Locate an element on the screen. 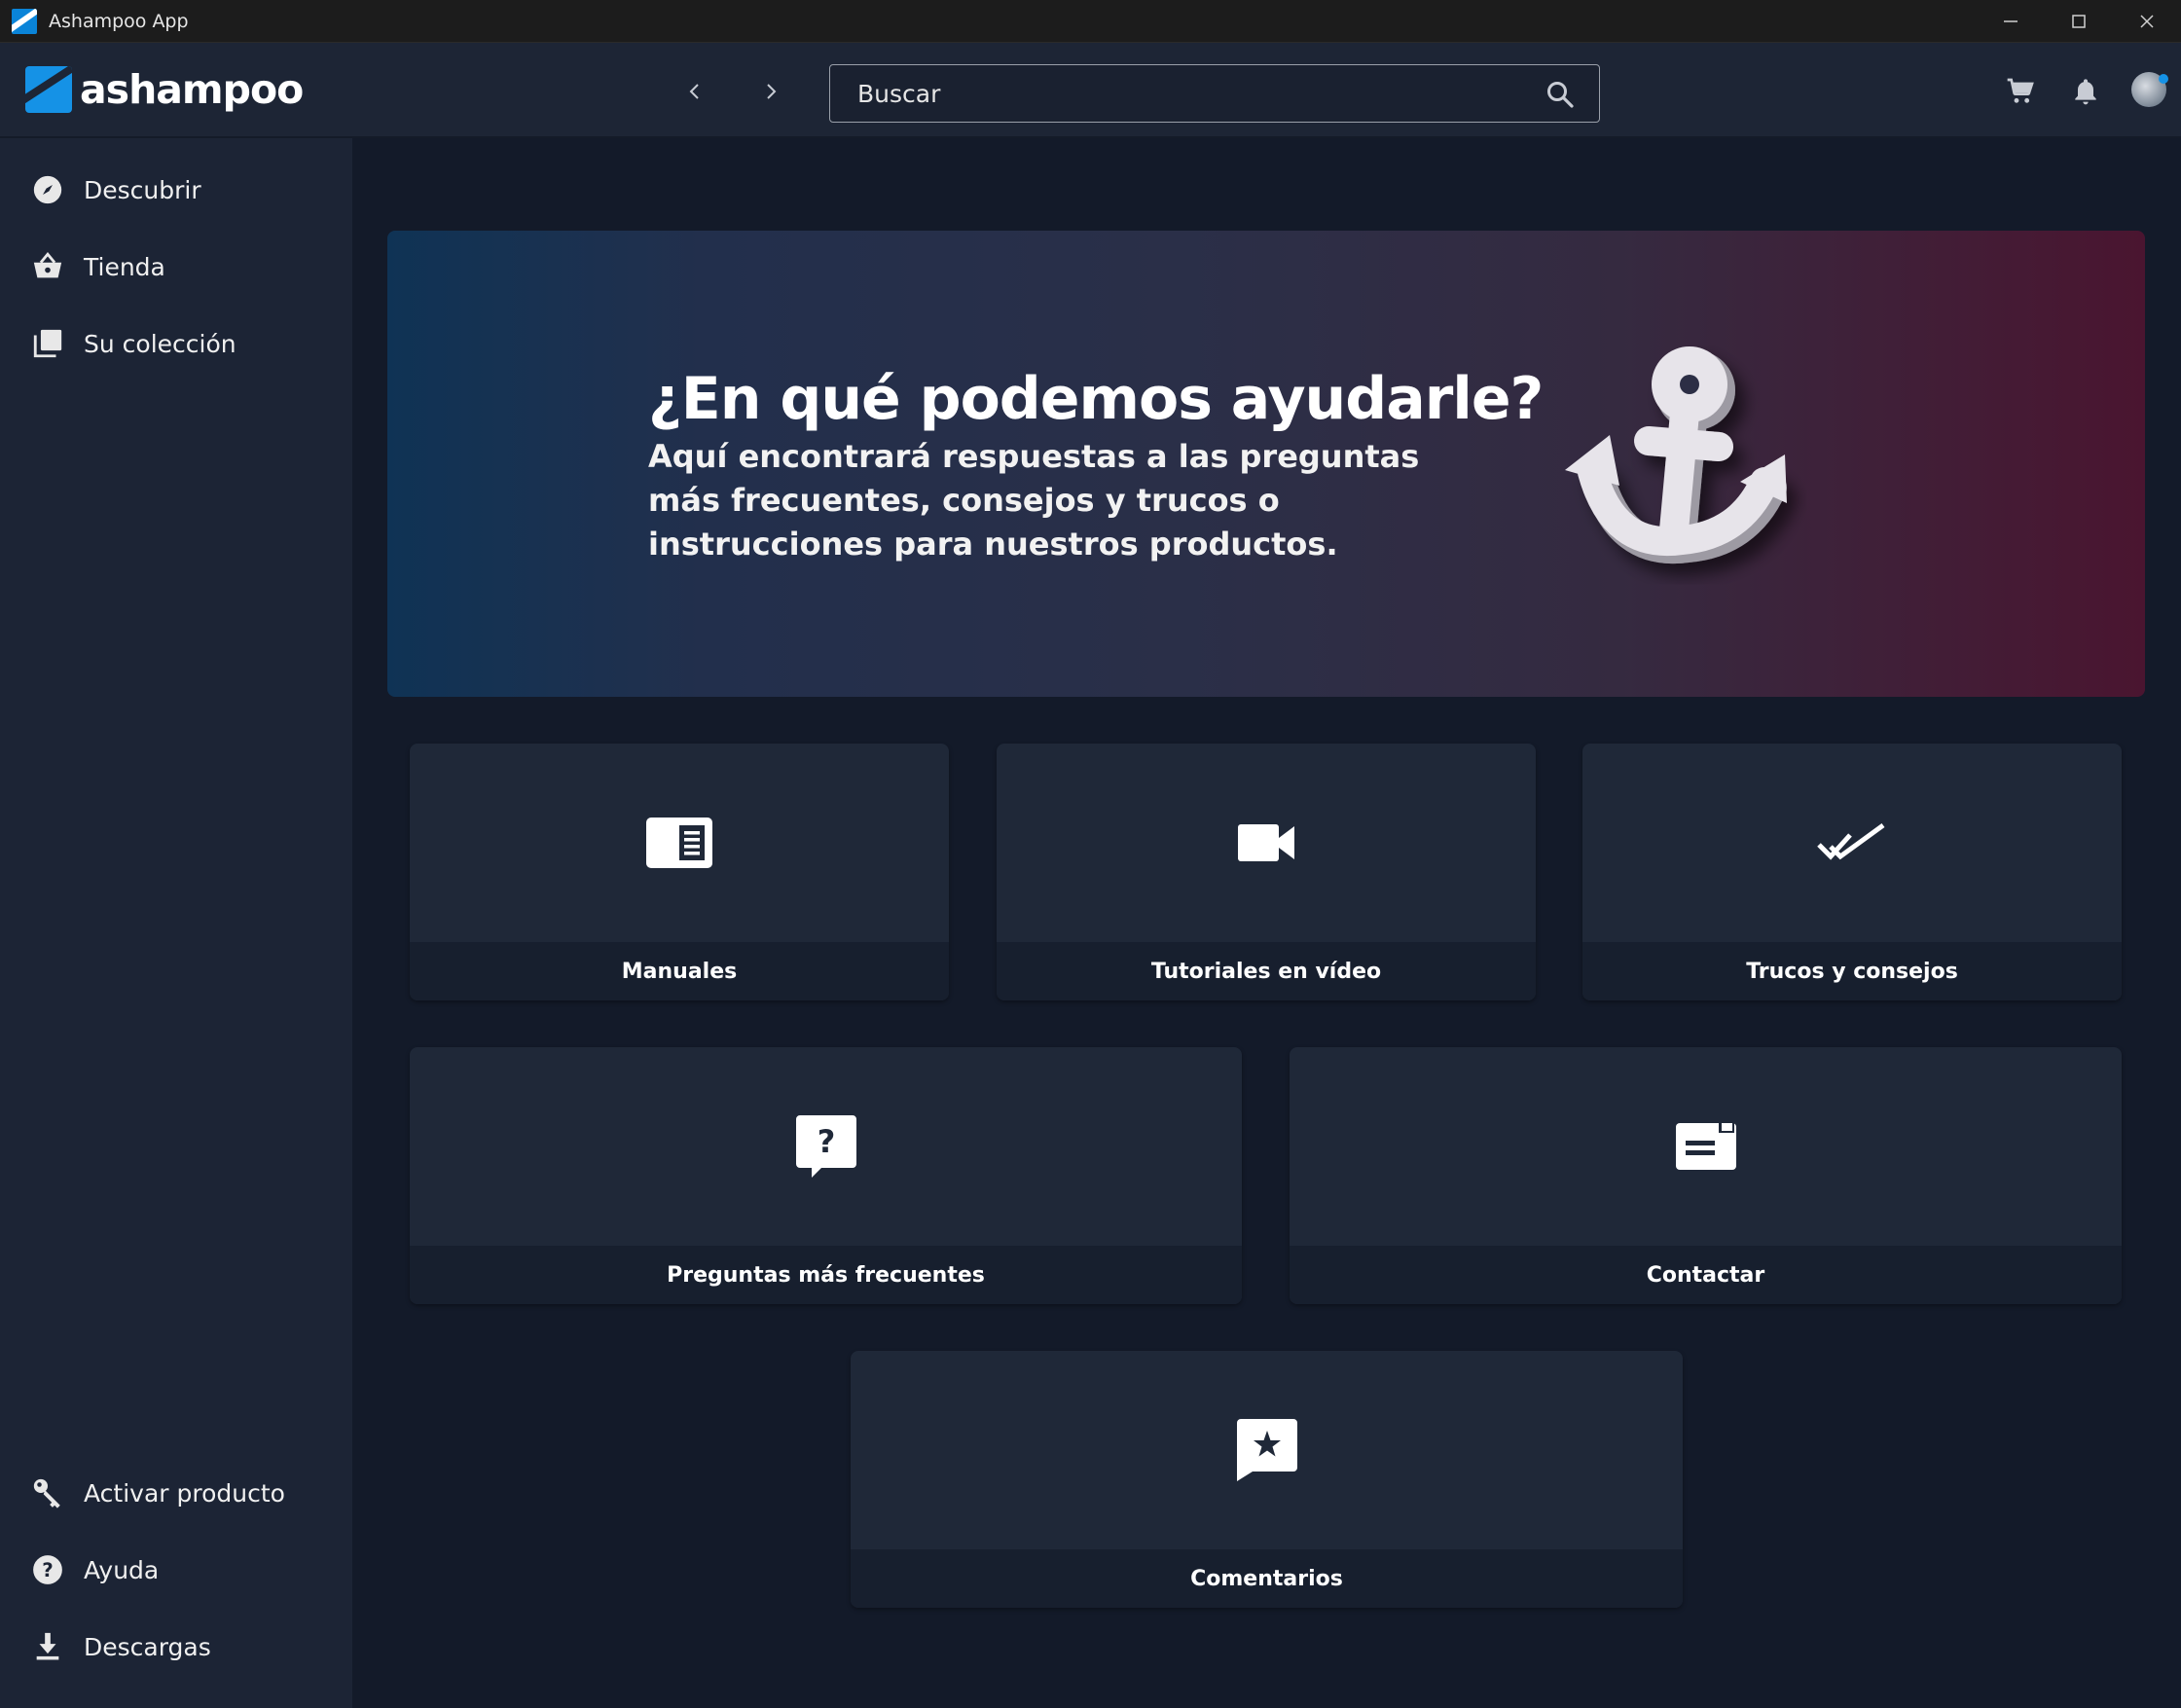 Image resolution: width=2181 pixels, height=1708 pixels. card-tutoriales-video: Tutoriales en vídeo is located at coordinates (1267, 872).